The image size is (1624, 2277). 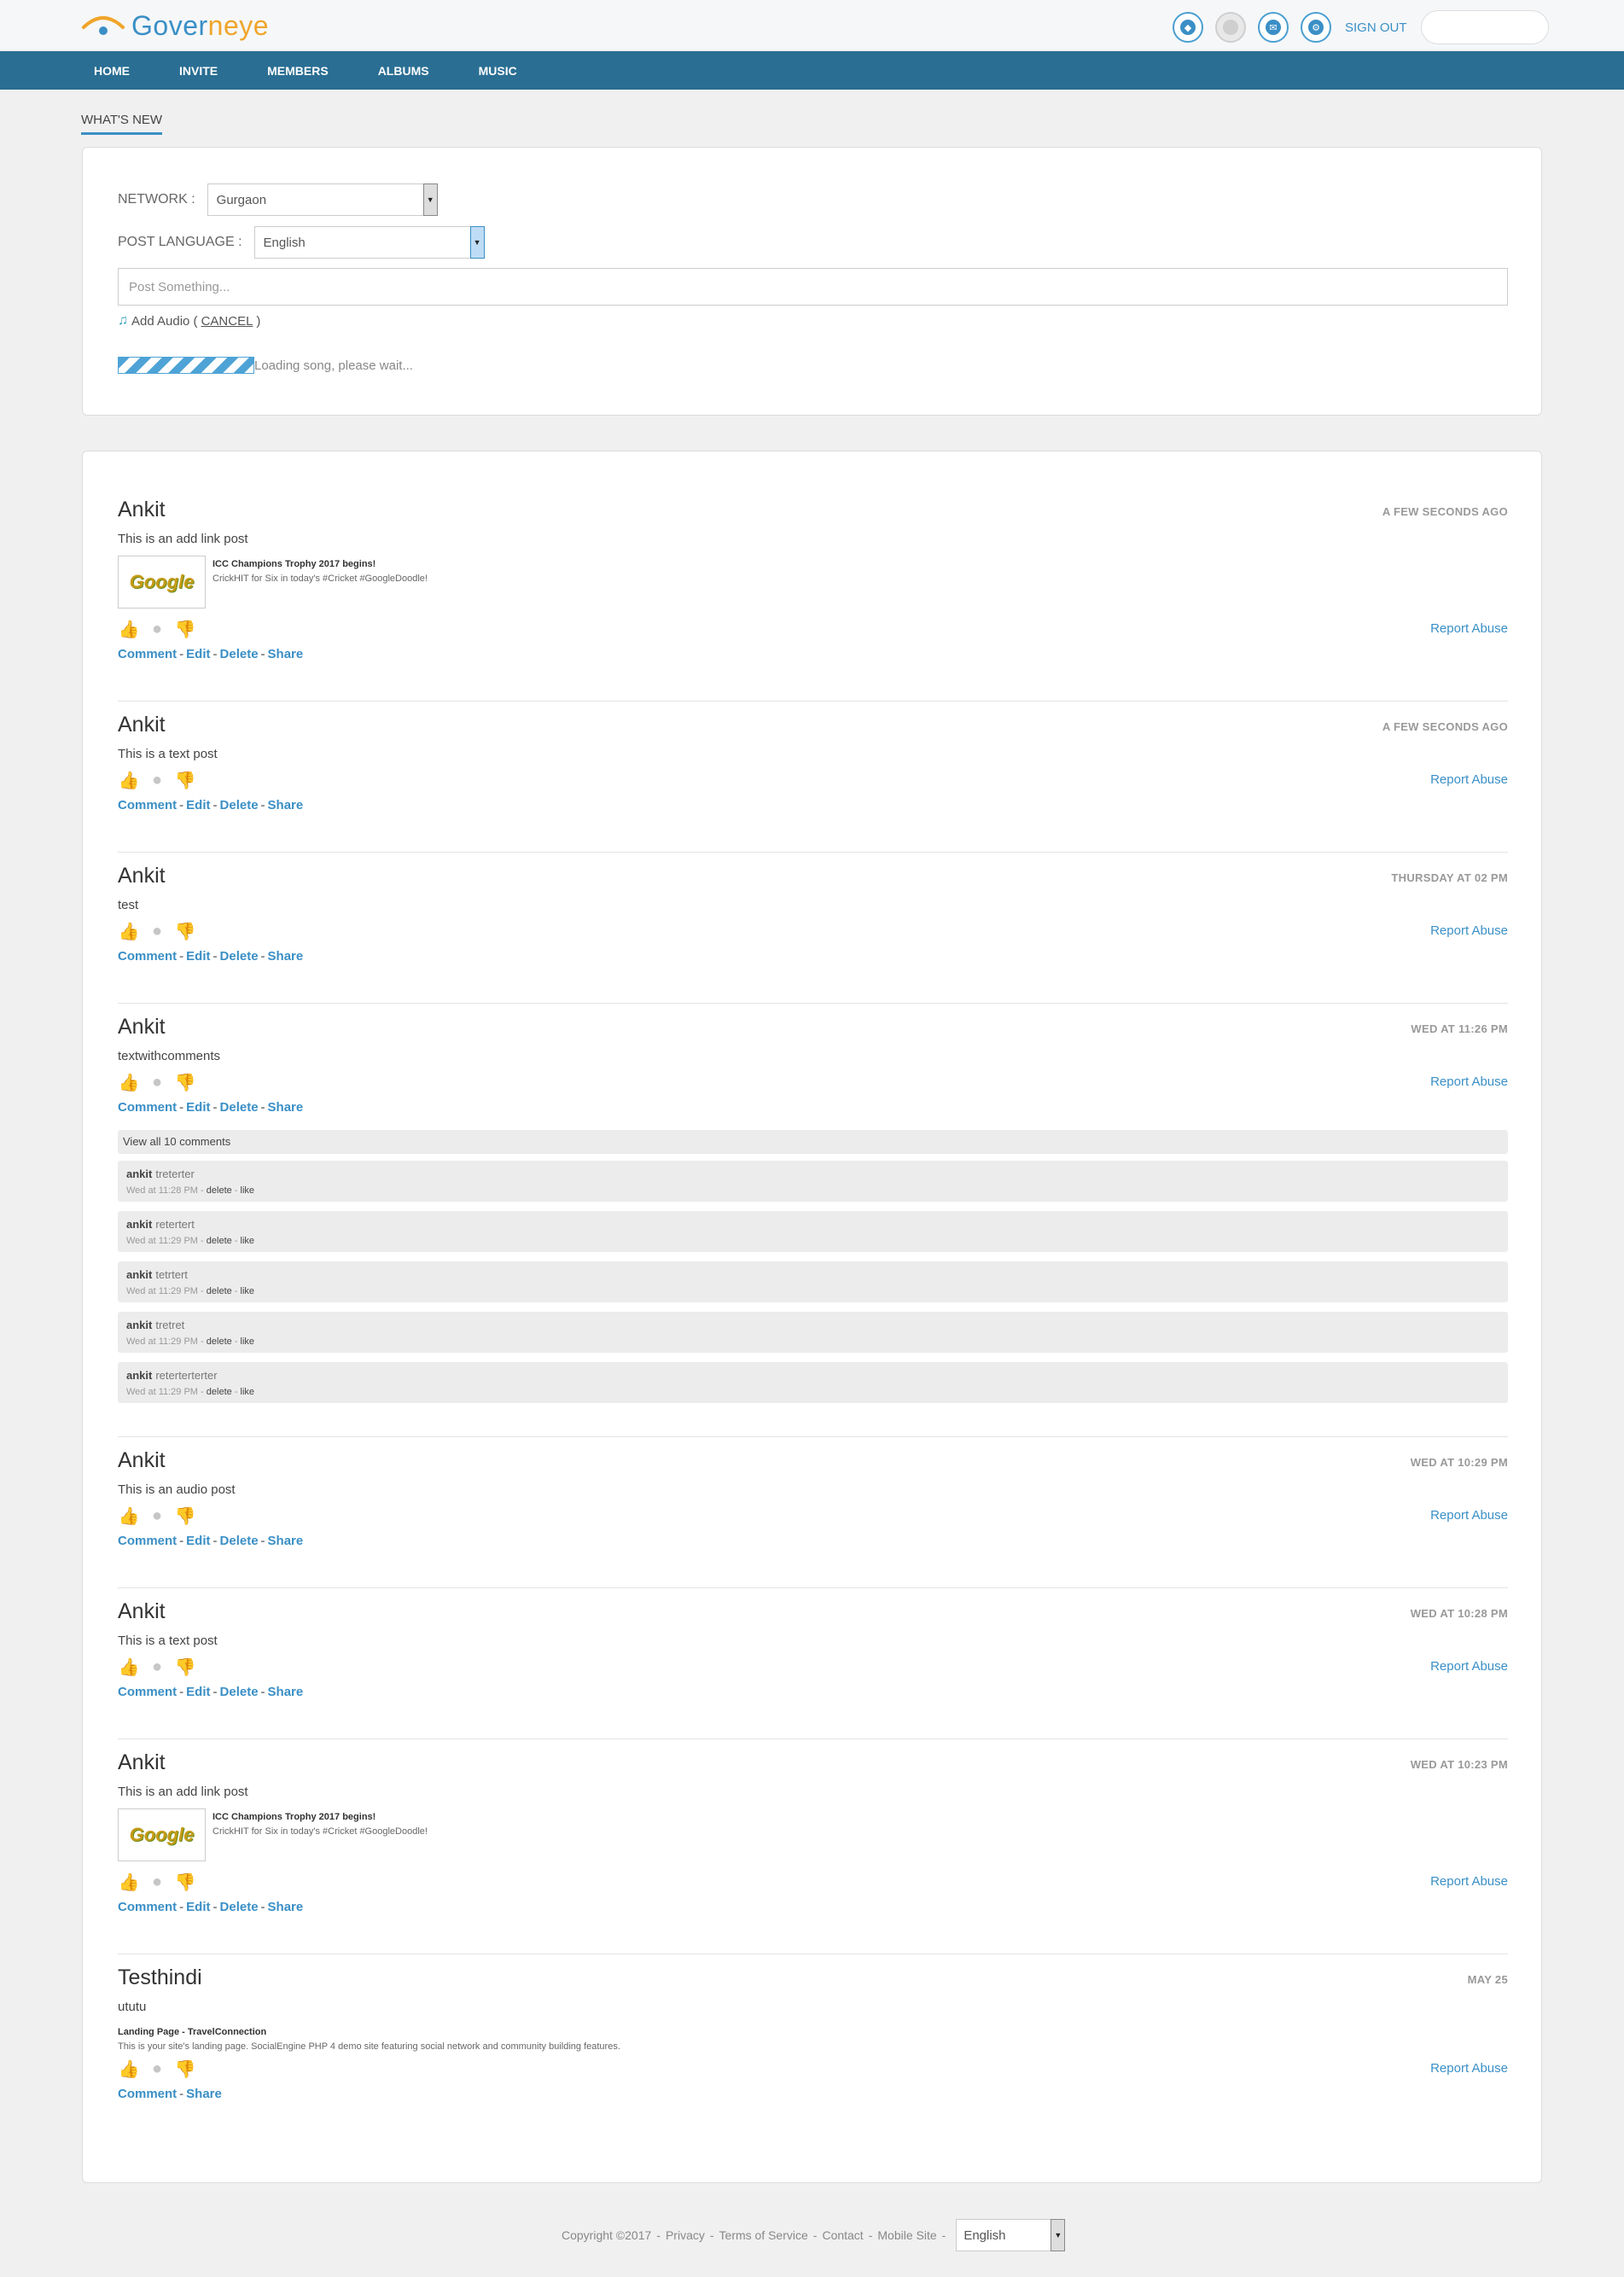 What do you see at coordinates (298, 71) in the screenshot?
I see `nav-members: MEMBERS` at bounding box center [298, 71].